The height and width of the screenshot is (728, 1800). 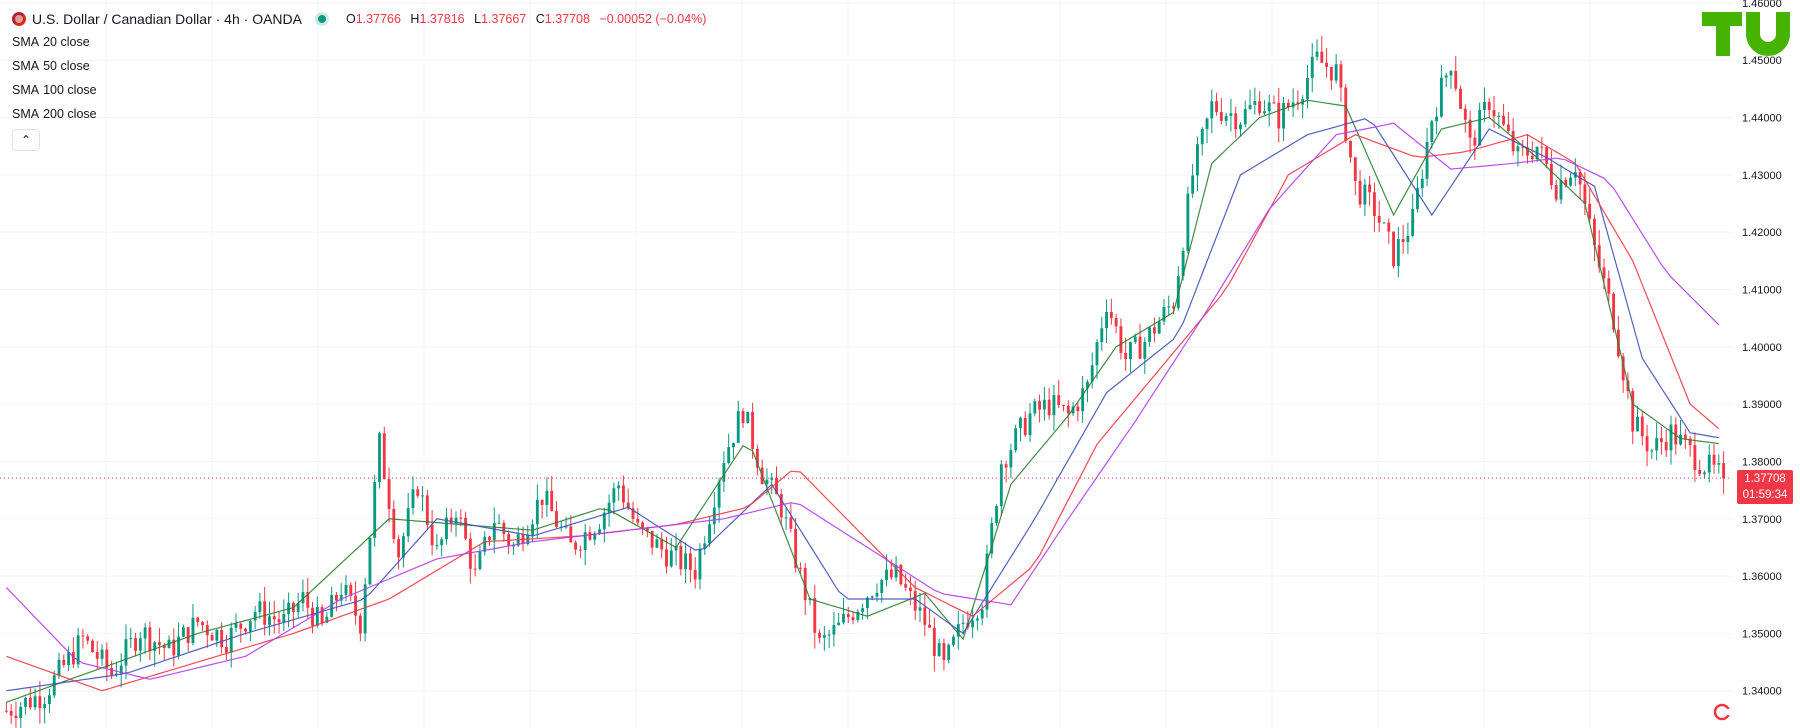 I want to click on indicator-sma-200: SMA 200 close, so click(x=362, y=114).